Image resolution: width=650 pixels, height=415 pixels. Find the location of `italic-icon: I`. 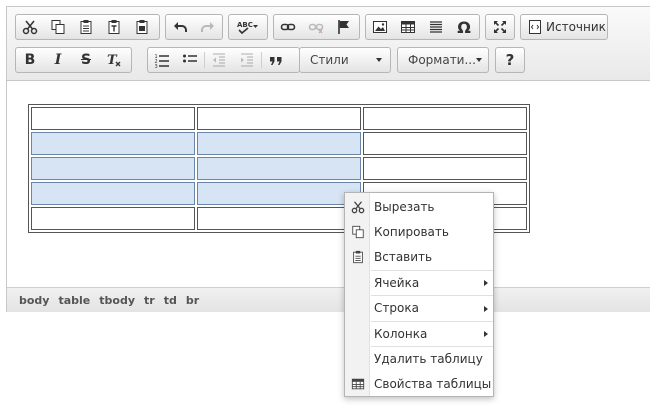

italic-icon: I is located at coordinates (58, 60).